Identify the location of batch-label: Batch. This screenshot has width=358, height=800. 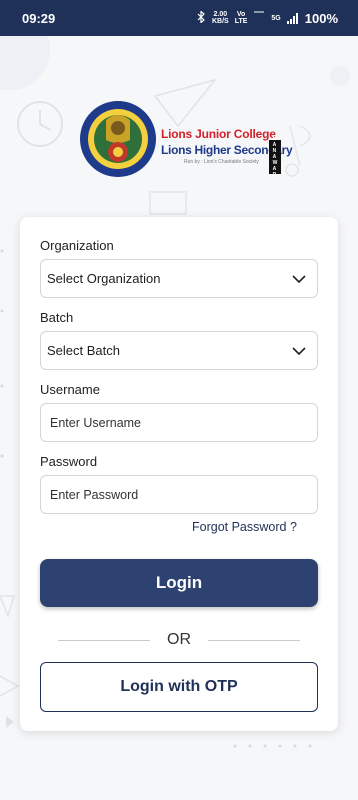
(57, 317).